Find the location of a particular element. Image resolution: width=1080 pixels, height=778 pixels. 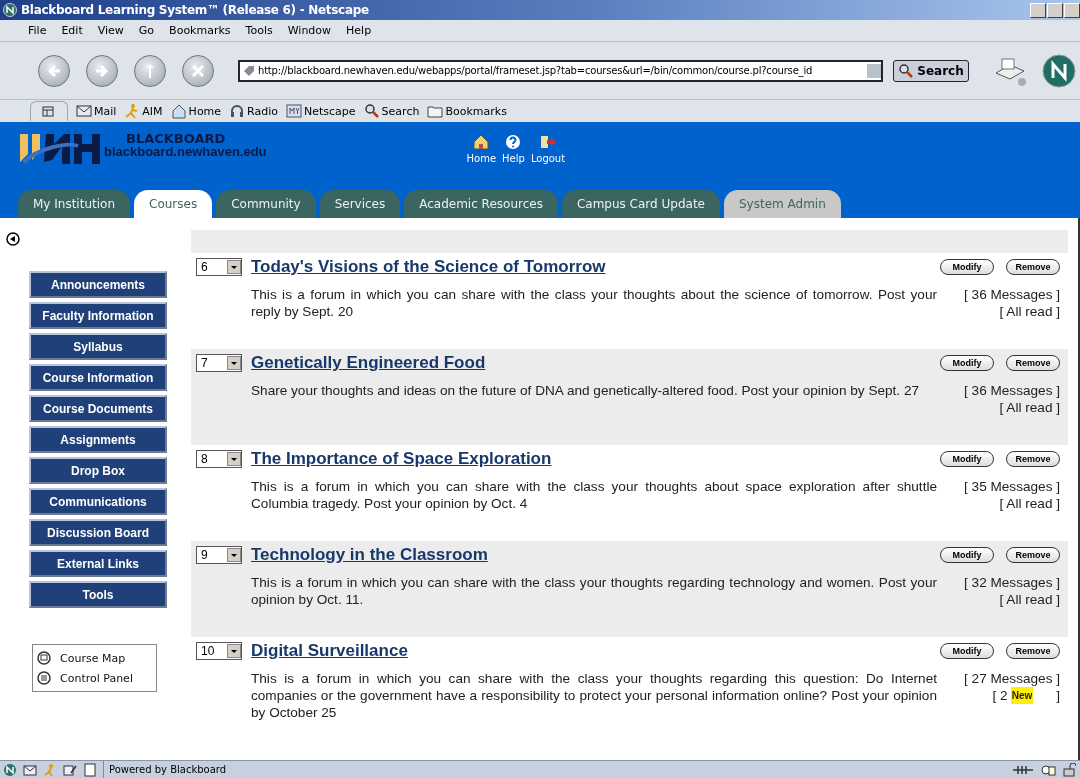

window-title: Blackboard Learning System™ (Release 6) - Netscape is located at coordinates (195, 10).